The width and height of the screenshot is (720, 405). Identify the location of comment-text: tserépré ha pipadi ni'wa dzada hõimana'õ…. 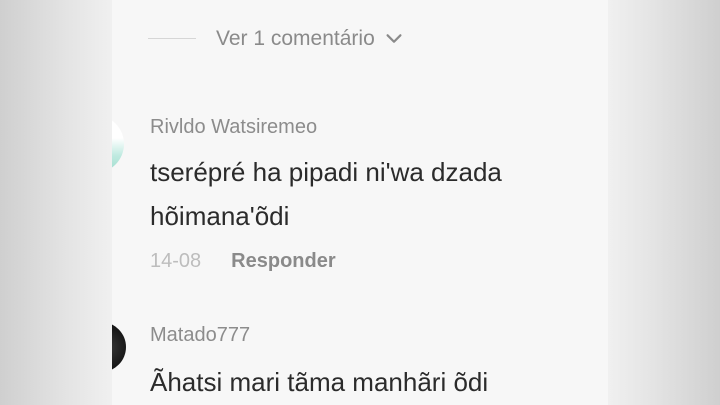
(326, 194).